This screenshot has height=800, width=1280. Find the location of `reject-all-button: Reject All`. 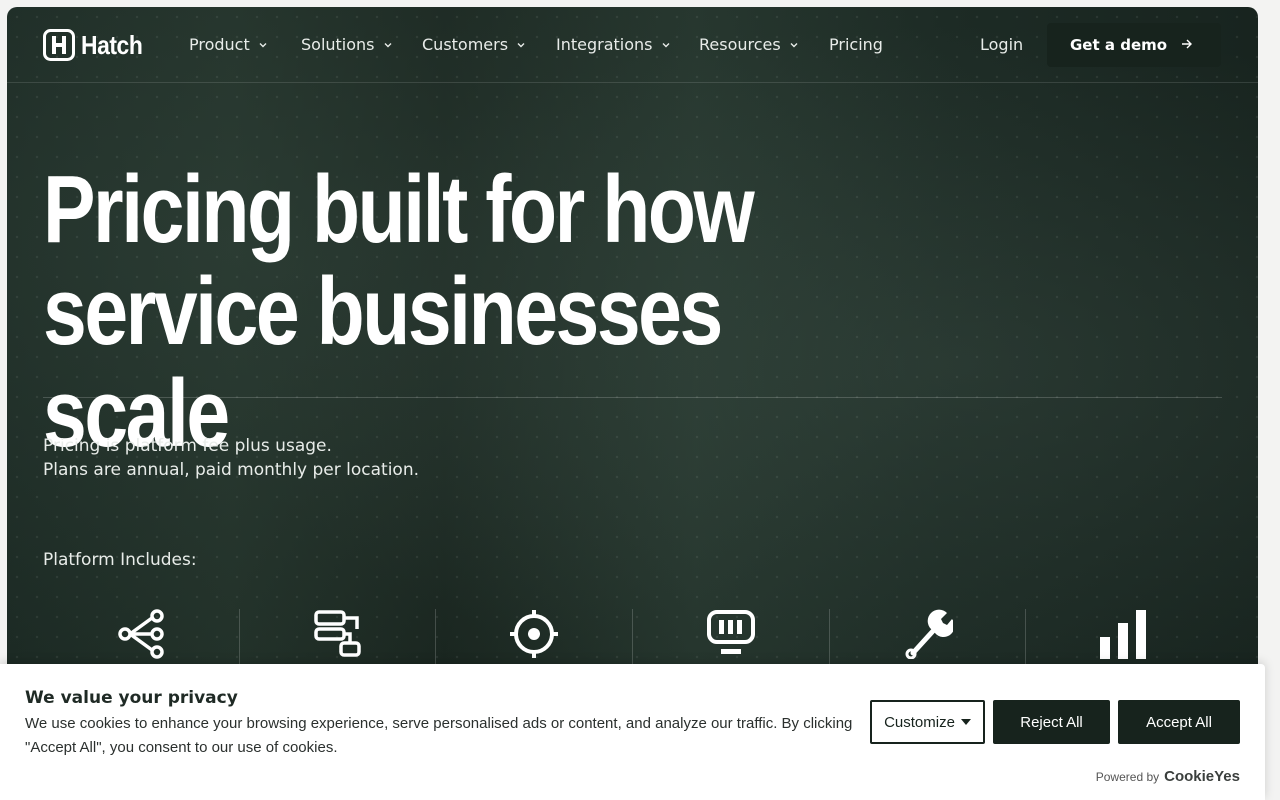

reject-all-button: Reject All is located at coordinates (1051, 722).